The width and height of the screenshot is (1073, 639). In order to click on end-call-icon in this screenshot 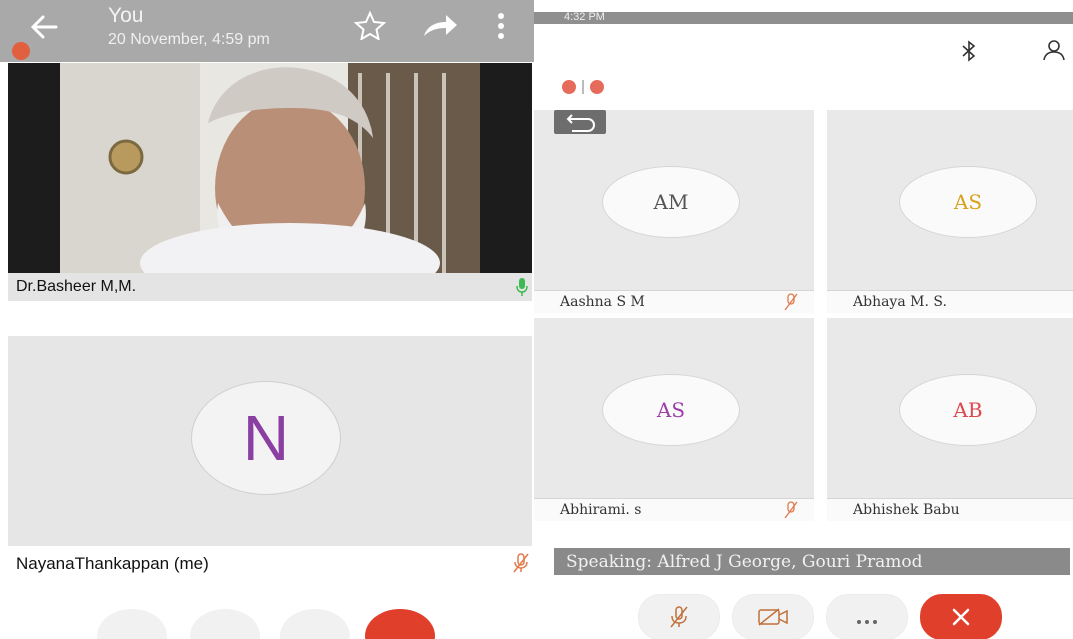, I will do `click(961, 617)`.